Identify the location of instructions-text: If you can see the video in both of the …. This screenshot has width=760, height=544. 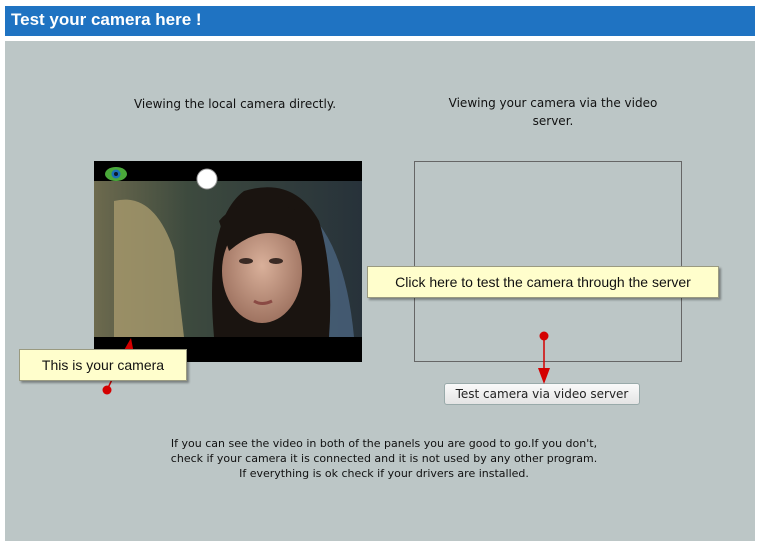
(384, 458).